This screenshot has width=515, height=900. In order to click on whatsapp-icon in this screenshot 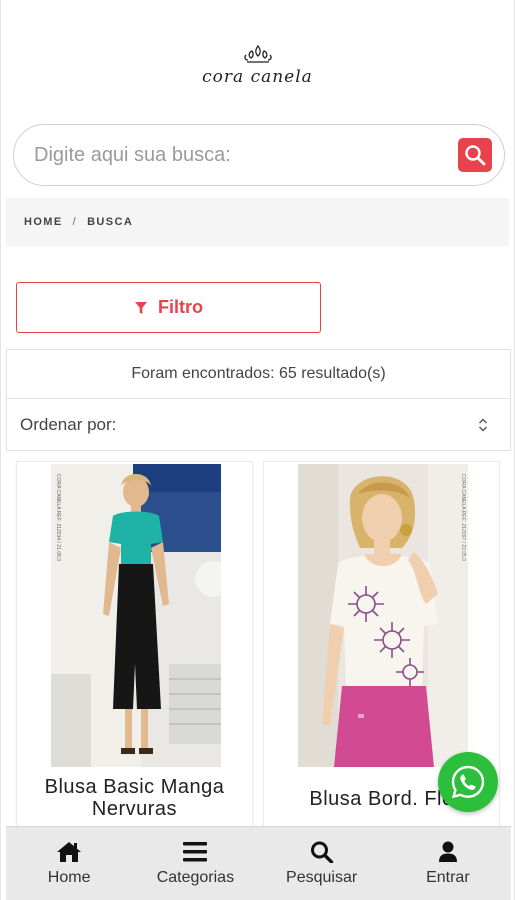, I will do `click(468, 782)`.